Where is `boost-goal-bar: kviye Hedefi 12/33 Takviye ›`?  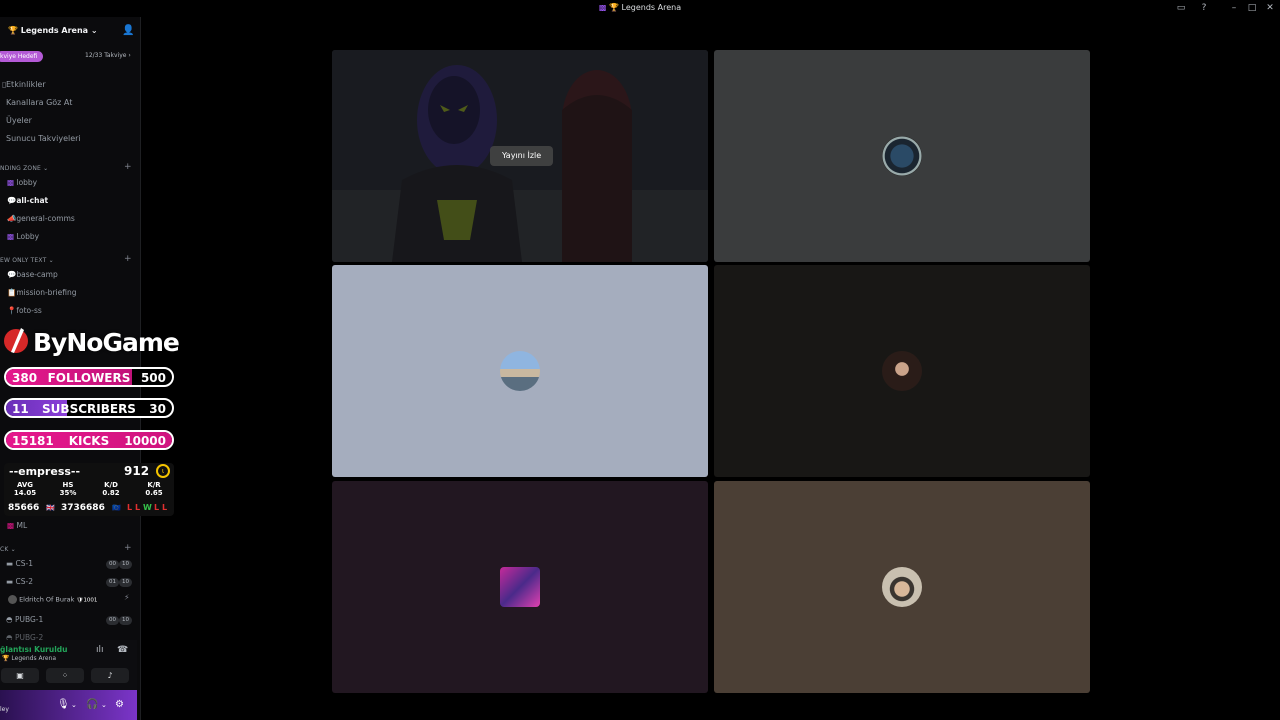 boost-goal-bar: kviye Hedefi 12/33 Takviye › is located at coordinates (68, 56).